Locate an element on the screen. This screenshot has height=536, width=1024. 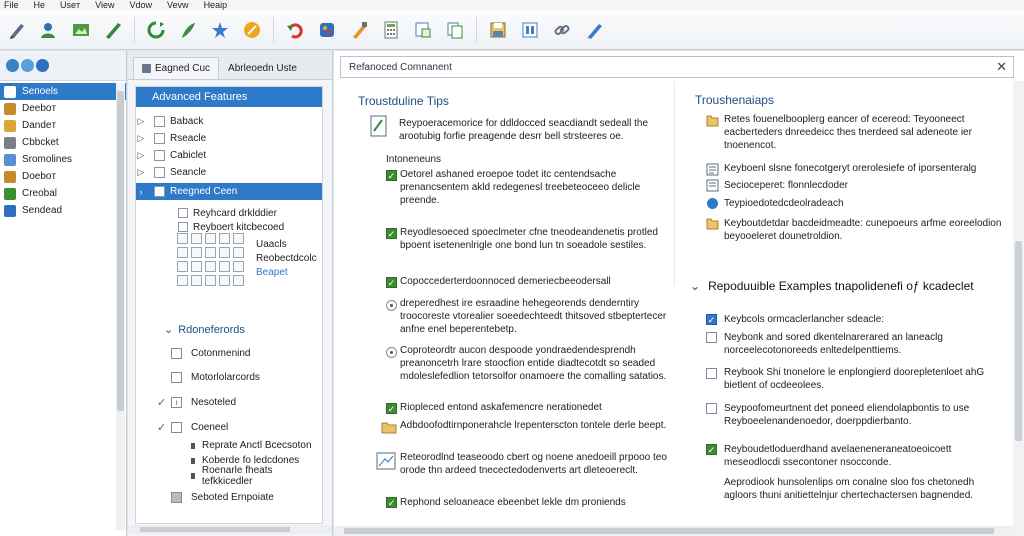
mini-item-0: Reprate Anctl Bcecsoton is located at coordinates (251, 445).